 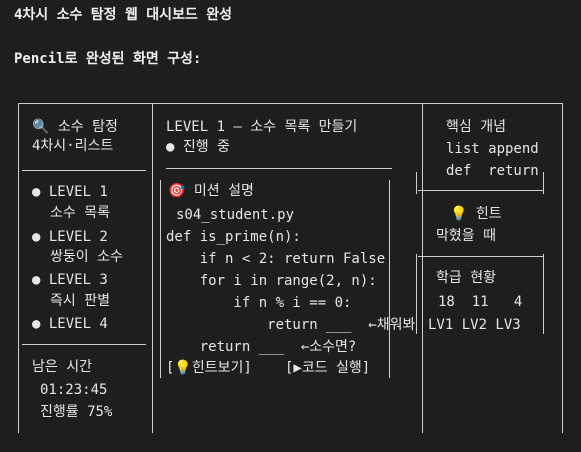 What do you see at coordinates (70, 280) in the screenshot?
I see `sidebar-item-level3: ● LEVEL 3` at bounding box center [70, 280].